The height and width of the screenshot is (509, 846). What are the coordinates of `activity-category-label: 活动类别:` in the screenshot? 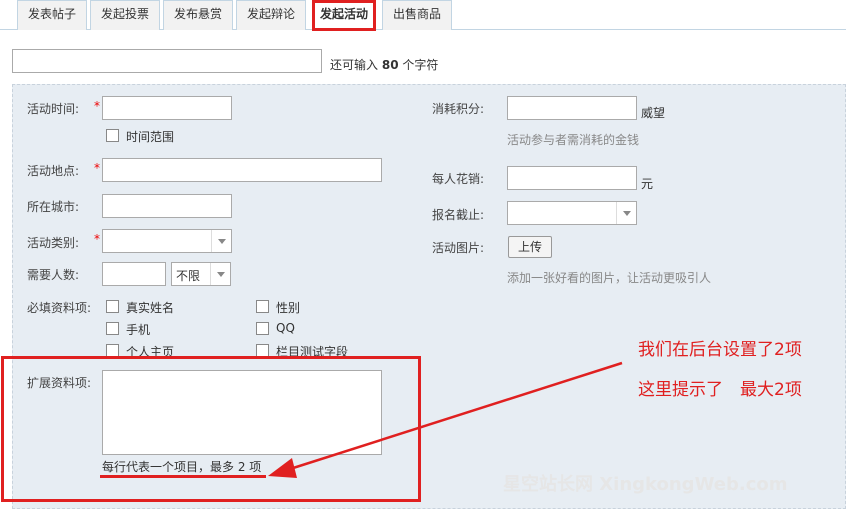 It's located at (53, 243).